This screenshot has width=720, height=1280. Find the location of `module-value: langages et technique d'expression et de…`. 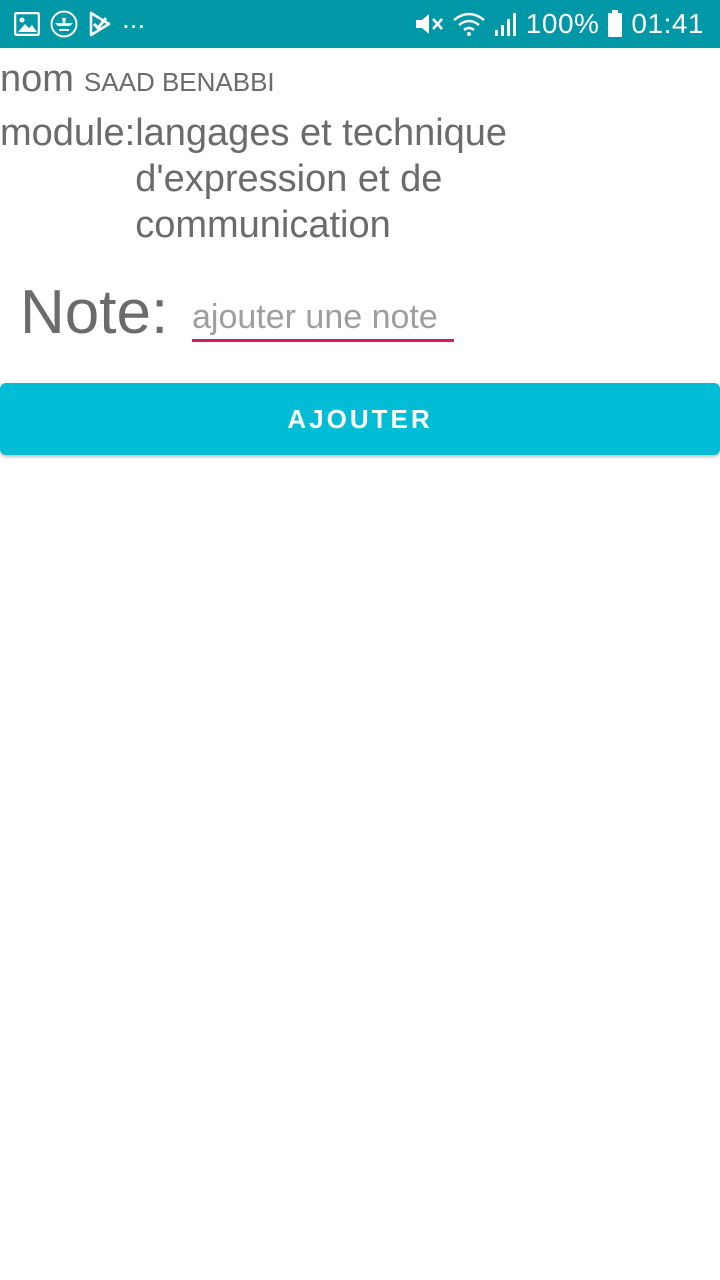

module-value: langages et technique d'expression et de… is located at coordinates (321, 179).